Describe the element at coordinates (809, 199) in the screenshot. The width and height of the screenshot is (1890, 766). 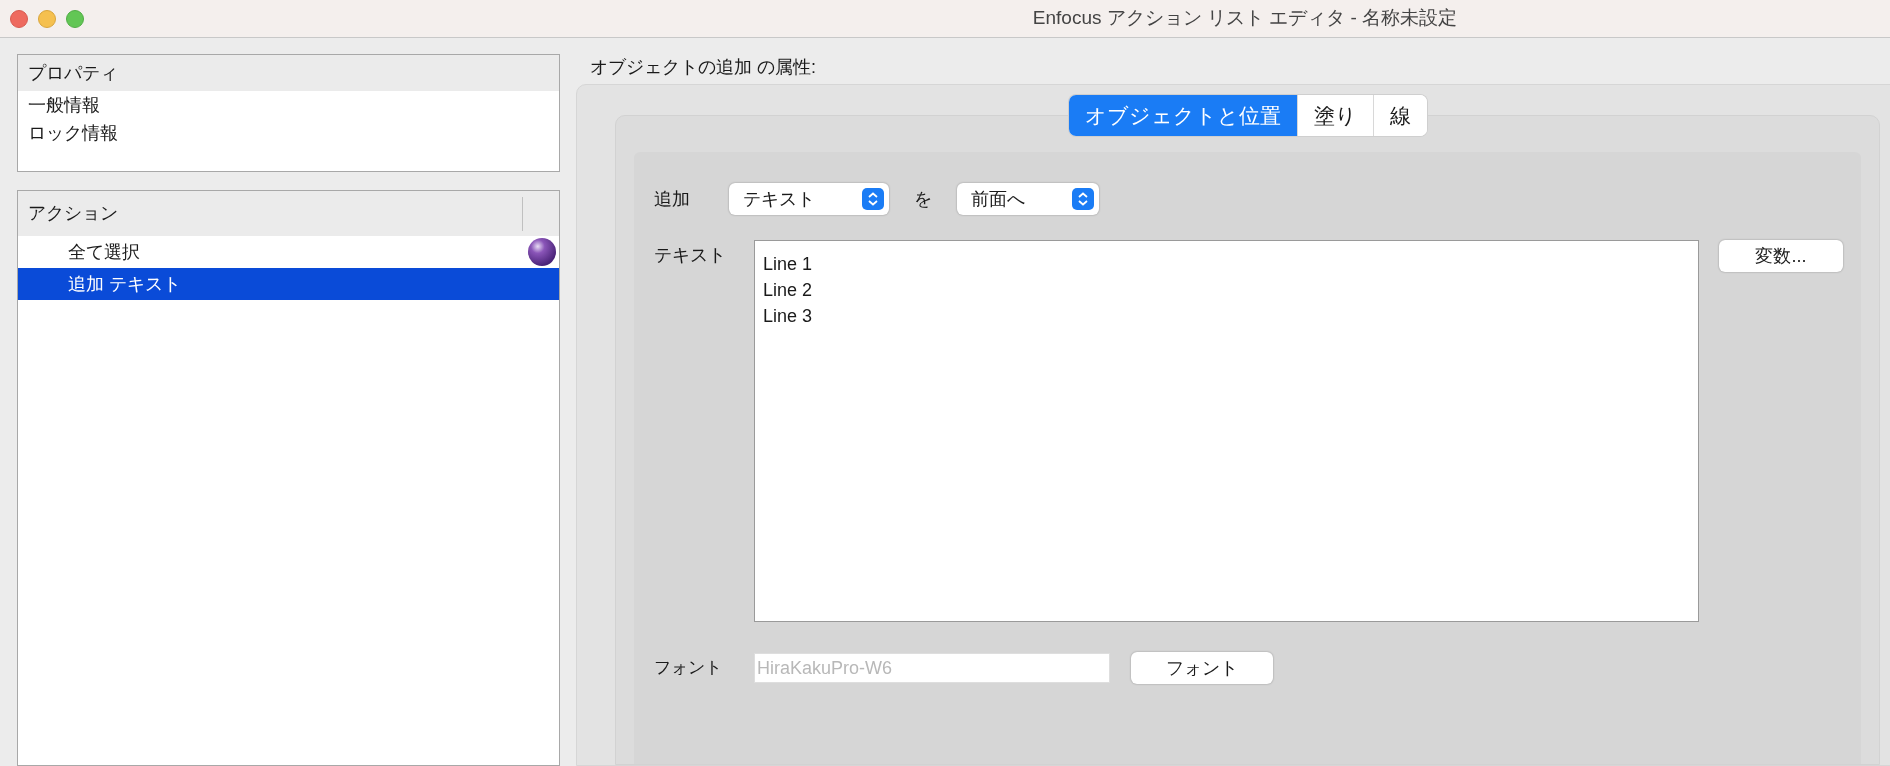
I see `object-select: テキスト` at that location.